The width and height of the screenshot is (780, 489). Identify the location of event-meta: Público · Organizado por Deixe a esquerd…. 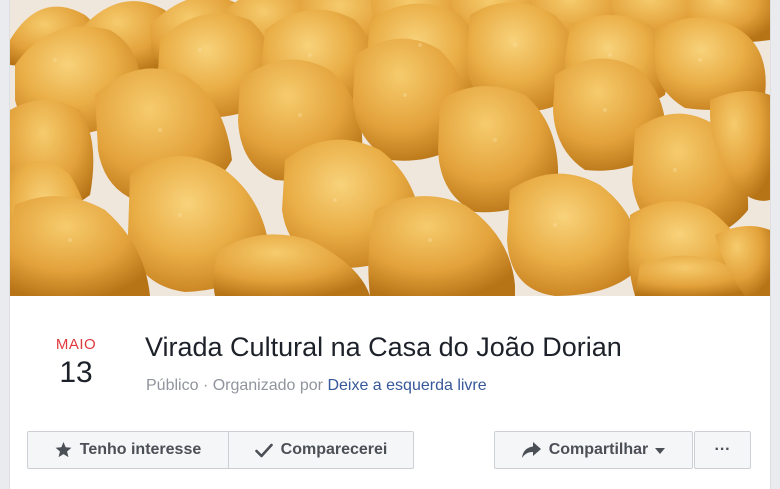
(316, 386).